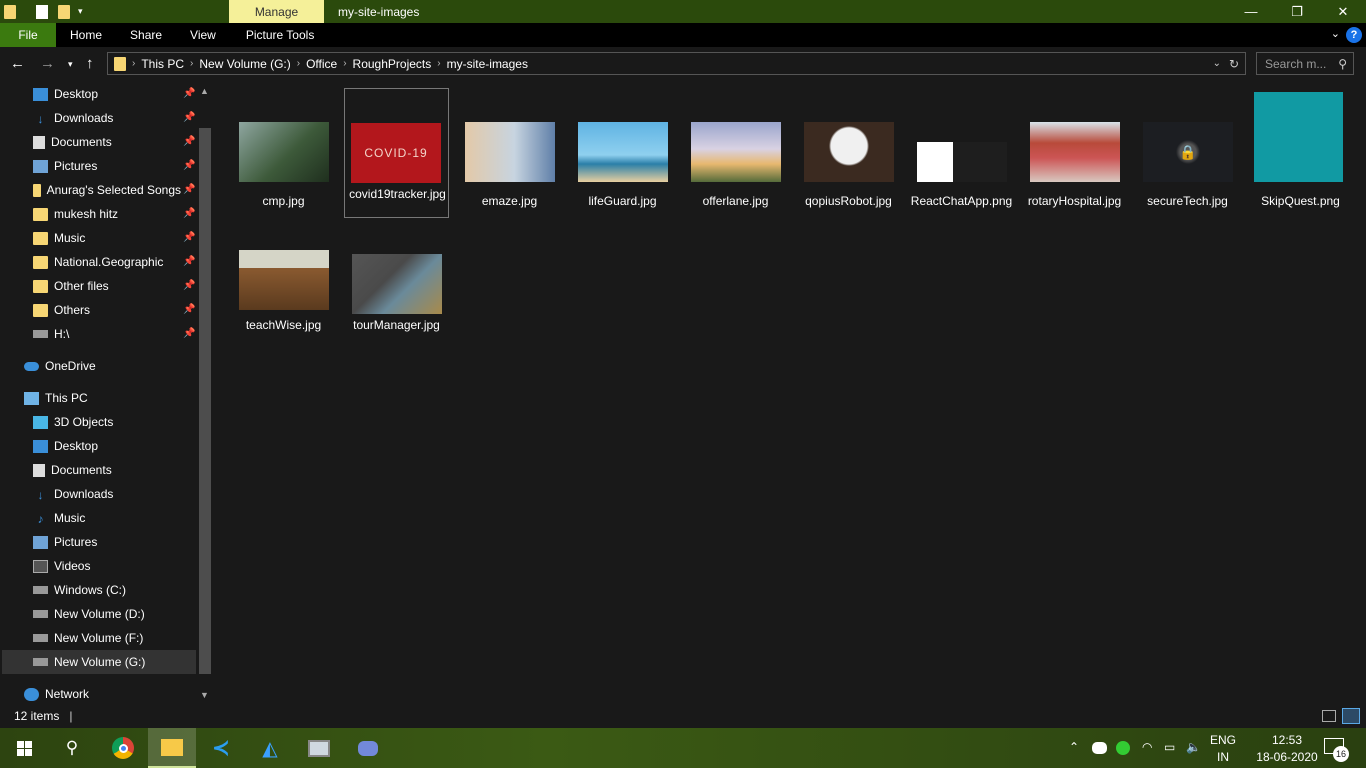  What do you see at coordinates (72, 748) in the screenshot?
I see `search-icon: ⚲` at bounding box center [72, 748].